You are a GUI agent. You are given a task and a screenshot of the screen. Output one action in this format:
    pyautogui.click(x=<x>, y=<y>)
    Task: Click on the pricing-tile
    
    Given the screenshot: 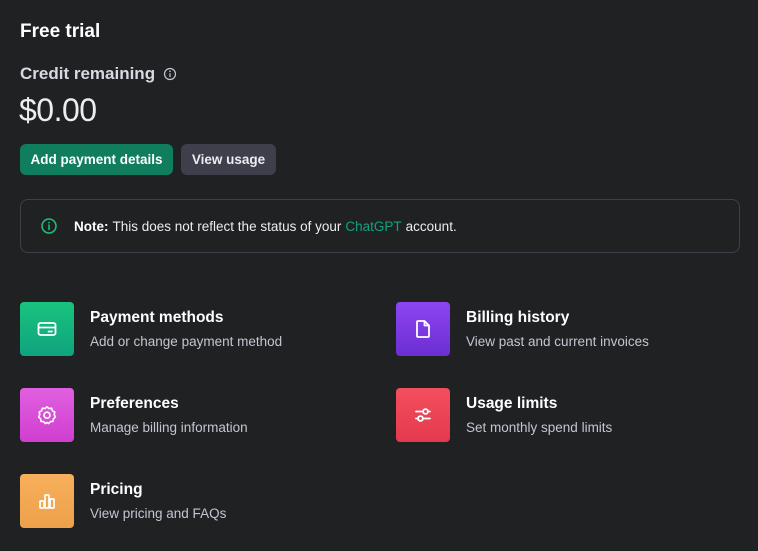 What is the action you would take?
    pyautogui.click(x=47, y=501)
    